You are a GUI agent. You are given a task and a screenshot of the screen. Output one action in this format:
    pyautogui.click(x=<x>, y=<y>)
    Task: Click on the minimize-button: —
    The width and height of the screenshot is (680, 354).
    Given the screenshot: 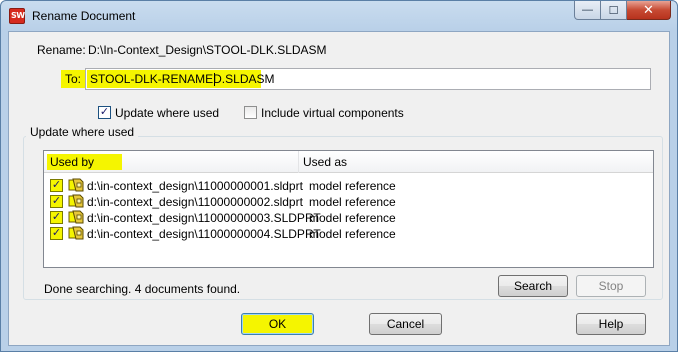 What is the action you would take?
    pyautogui.click(x=587, y=10)
    